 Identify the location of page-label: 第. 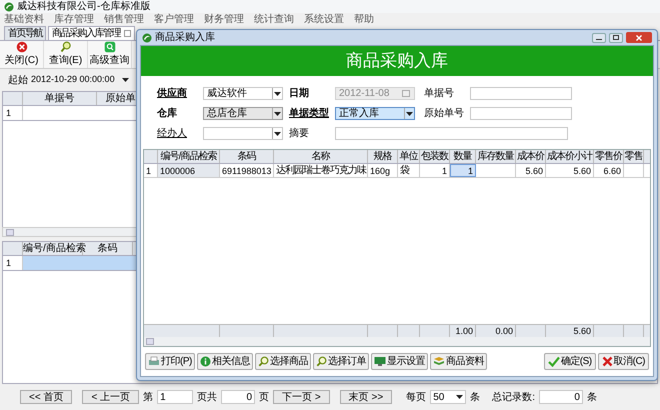
(148, 397).